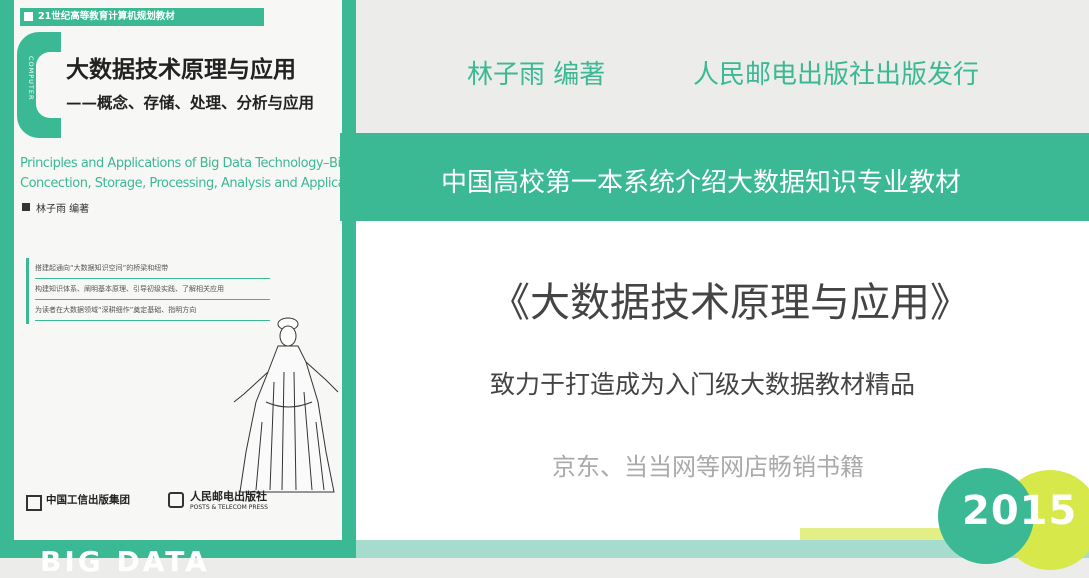 The width and height of the screenshot is (1089, 578). What do you see at coordinates (26, 207) in the screenshot?
I see `author-square-icon` at bounding box center [26, 207].